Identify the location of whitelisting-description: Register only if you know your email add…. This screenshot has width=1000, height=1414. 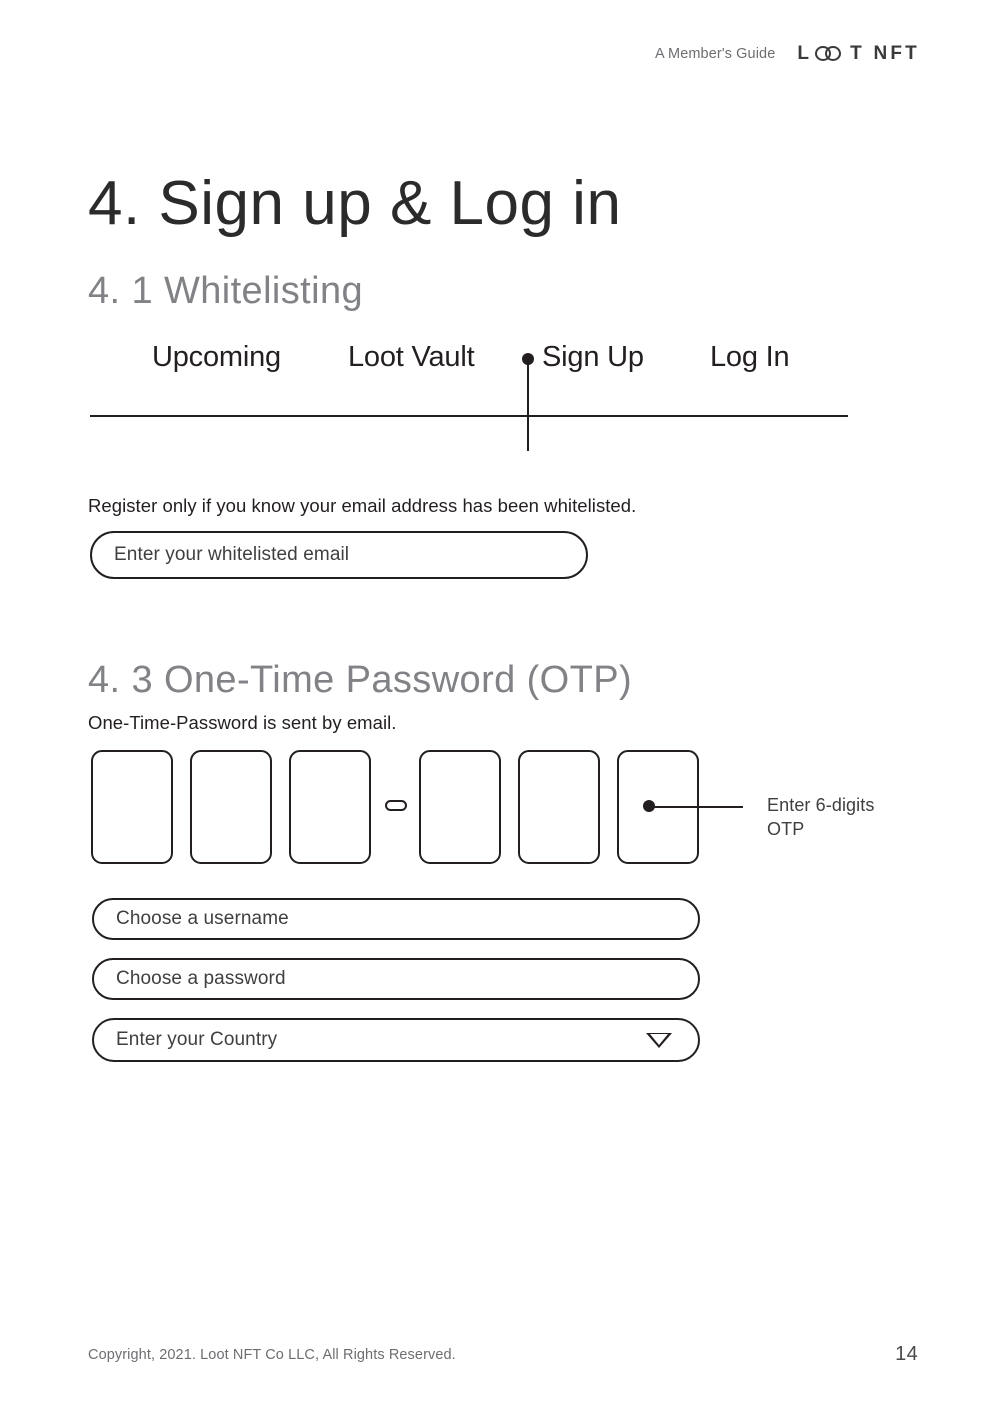
(362, 505).